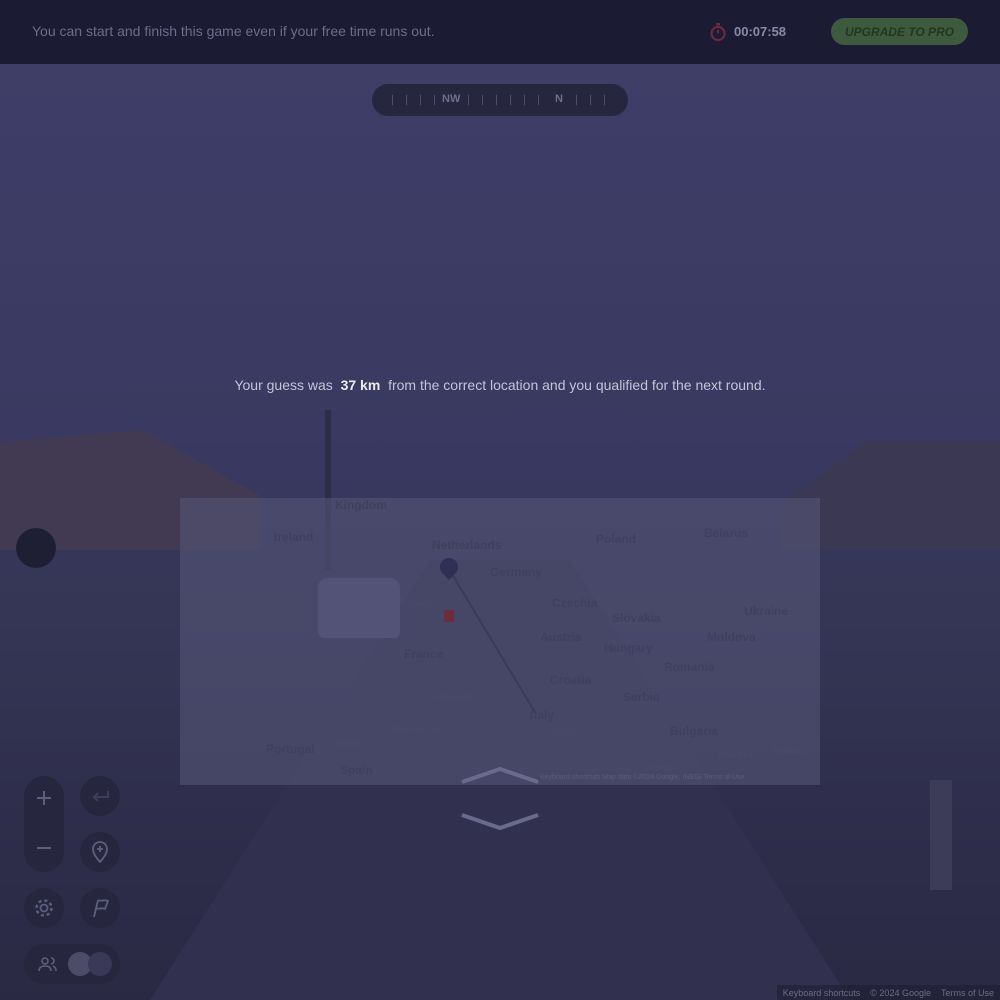 The height and width of the screenshot is (1000, 1000). I want to click on map-label: Romania, so click(689, 667).